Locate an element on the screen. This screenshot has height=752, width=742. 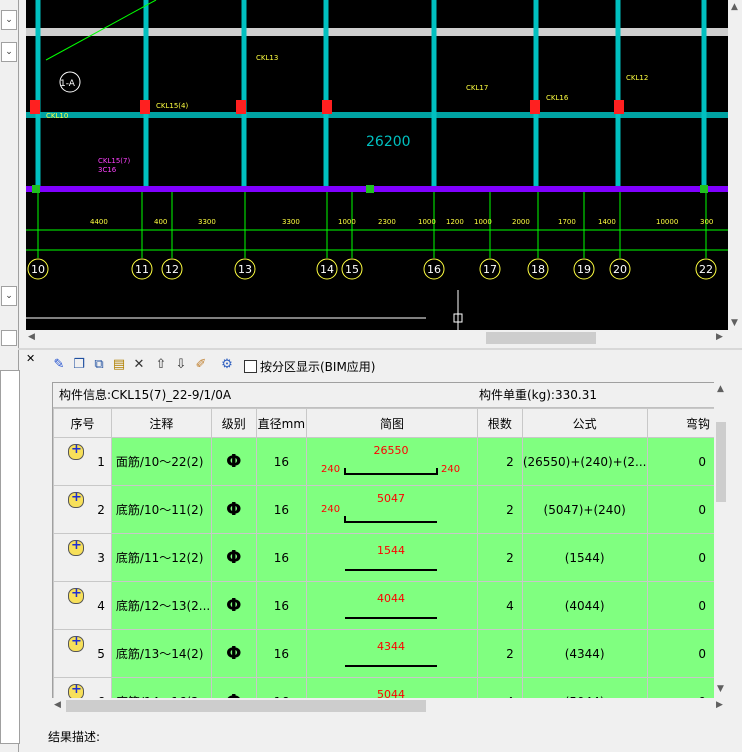
splitter is located at coordinates (380, 349).